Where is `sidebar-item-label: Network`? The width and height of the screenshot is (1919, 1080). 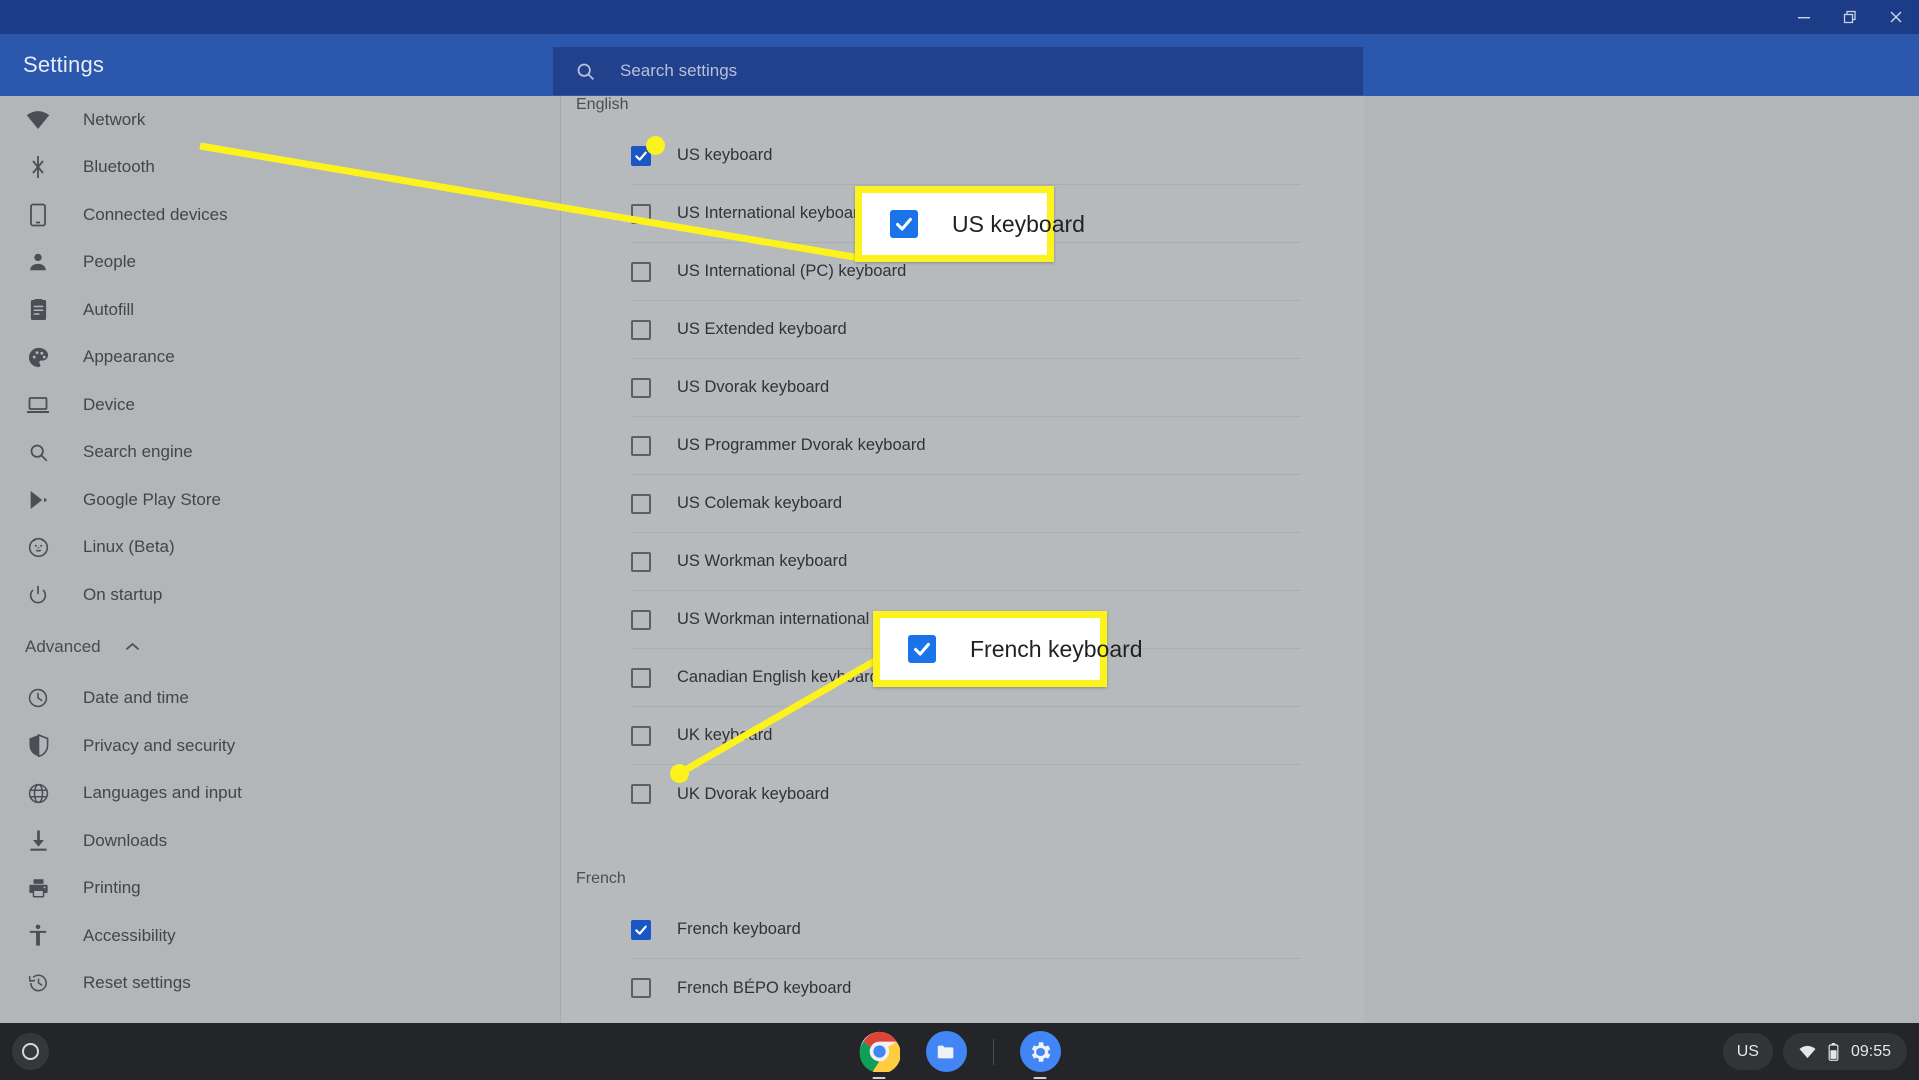 sidebar-item-label: Network is located at coordinates (114, 119).